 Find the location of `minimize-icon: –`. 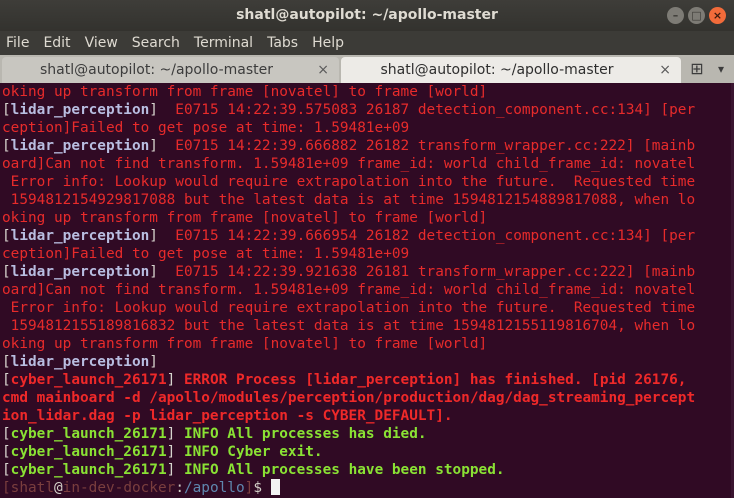

minimize-icon: – is located at coordinates (675, 15).